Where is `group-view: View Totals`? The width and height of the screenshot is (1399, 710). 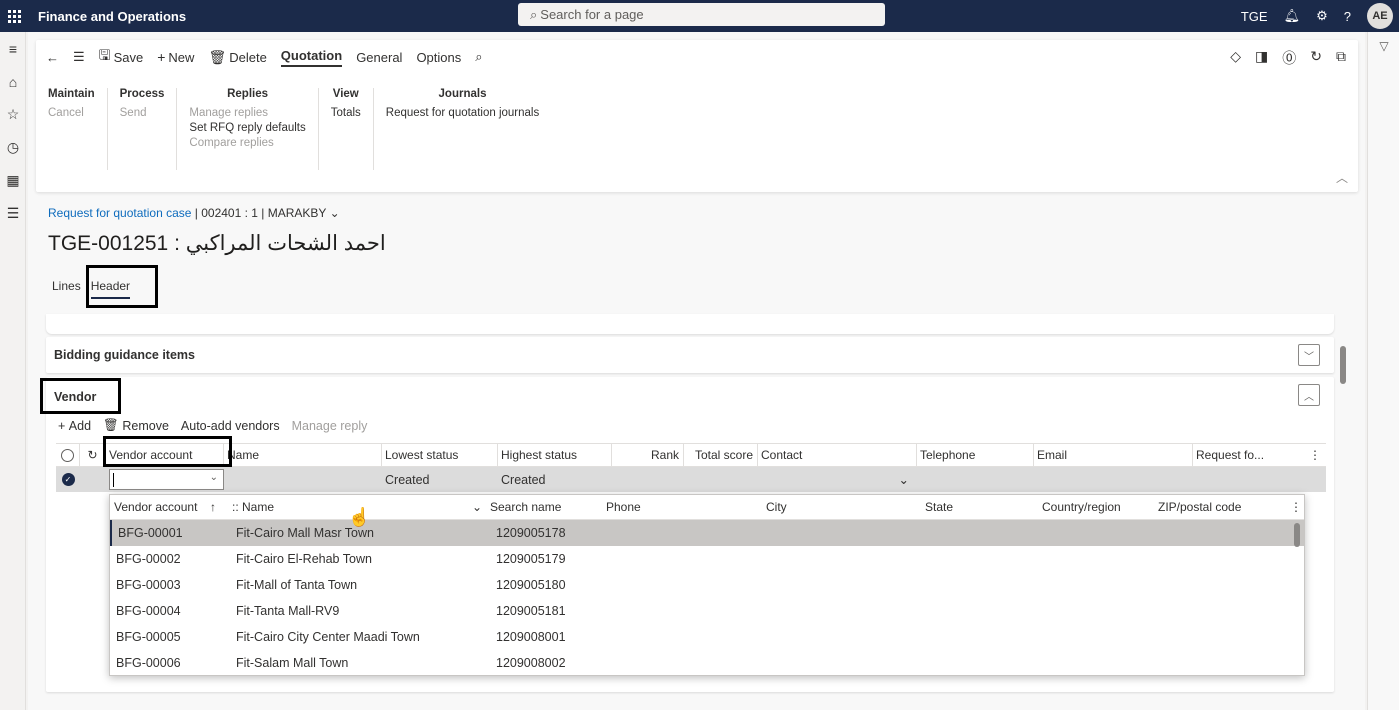 group-view: View Totals is located at coordinates (346, 129).